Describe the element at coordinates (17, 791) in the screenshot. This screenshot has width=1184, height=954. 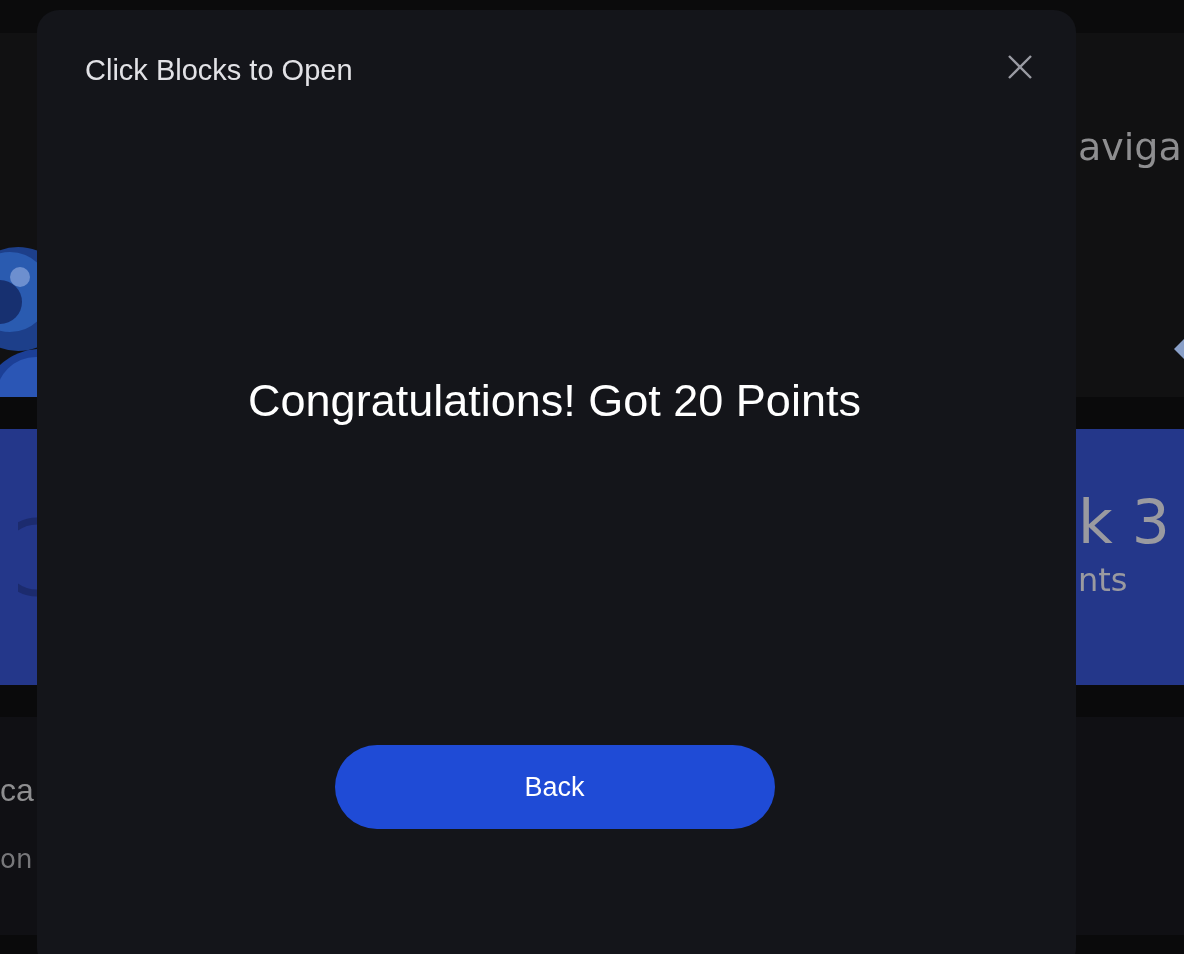
I see `card-title: ca` at that location.